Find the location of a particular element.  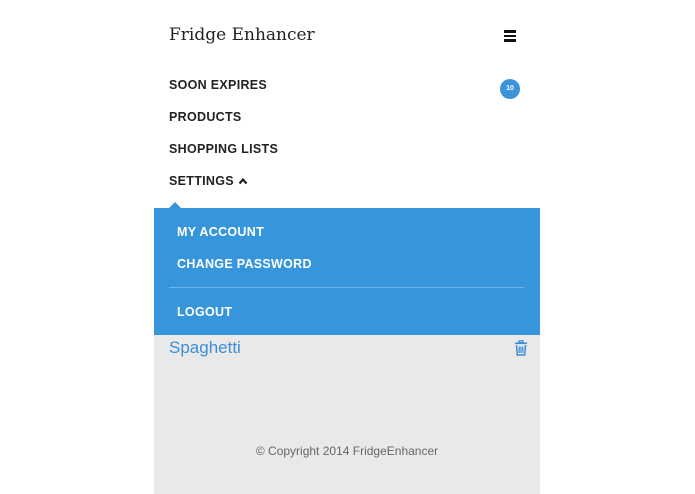

nav-item-label: SETTINGS is located at coordinates (201, 181).